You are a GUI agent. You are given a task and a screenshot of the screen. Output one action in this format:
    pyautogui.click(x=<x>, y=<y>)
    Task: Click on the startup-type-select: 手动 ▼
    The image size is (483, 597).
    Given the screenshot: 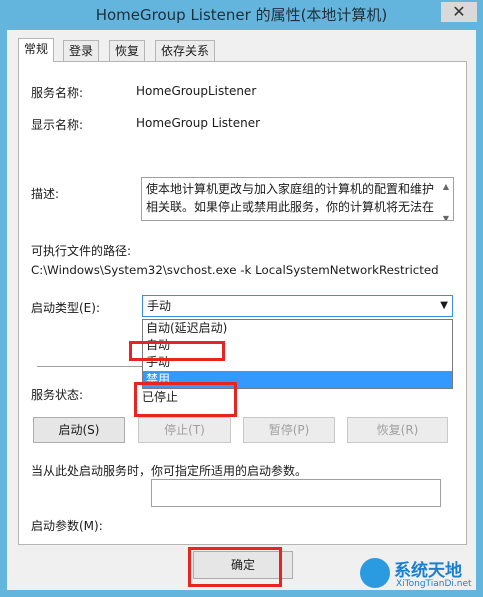 What is the action you would take?
    pyautogui.click(x=297, y=306)
    